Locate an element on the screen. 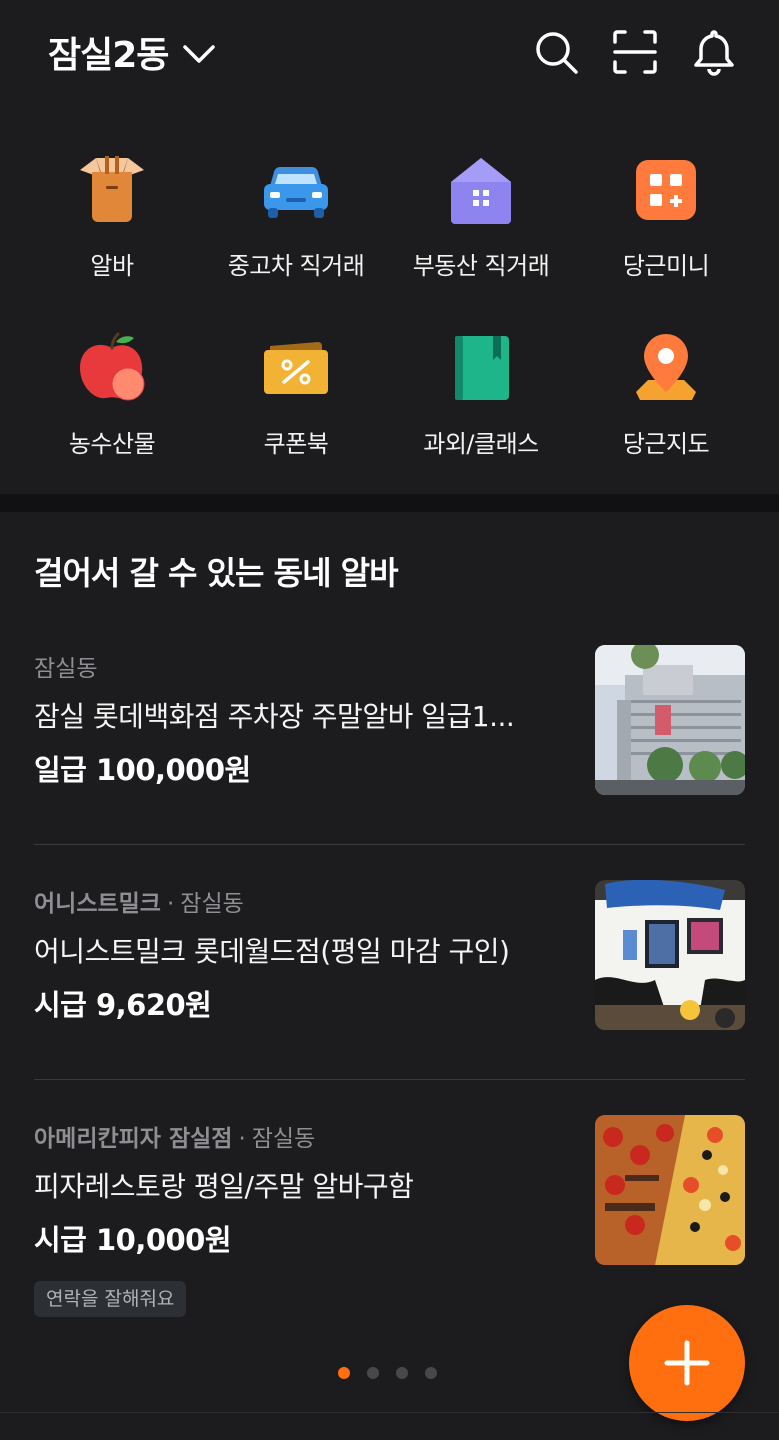  job-title: 피자레스토랑 평일/주말 알바구함 is located at coordinates (224, 1186).